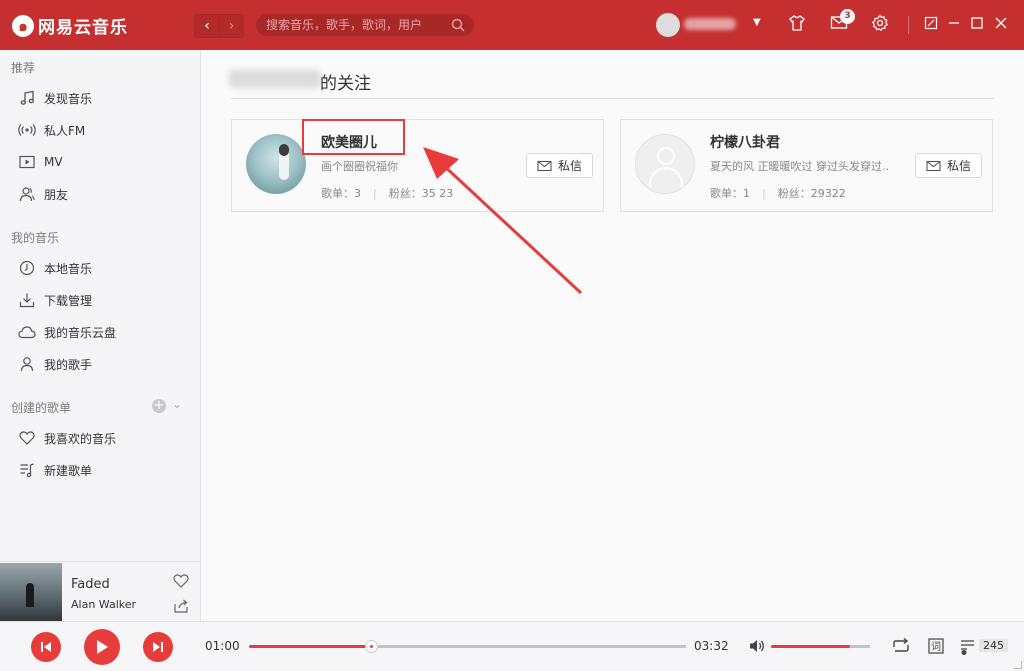 The image size is (1024, 671). What do you see at coordinates (177, 404) in the screenshot?
I see `collapse-chevron-icon: ⌄` at bounding box center [177, 404].